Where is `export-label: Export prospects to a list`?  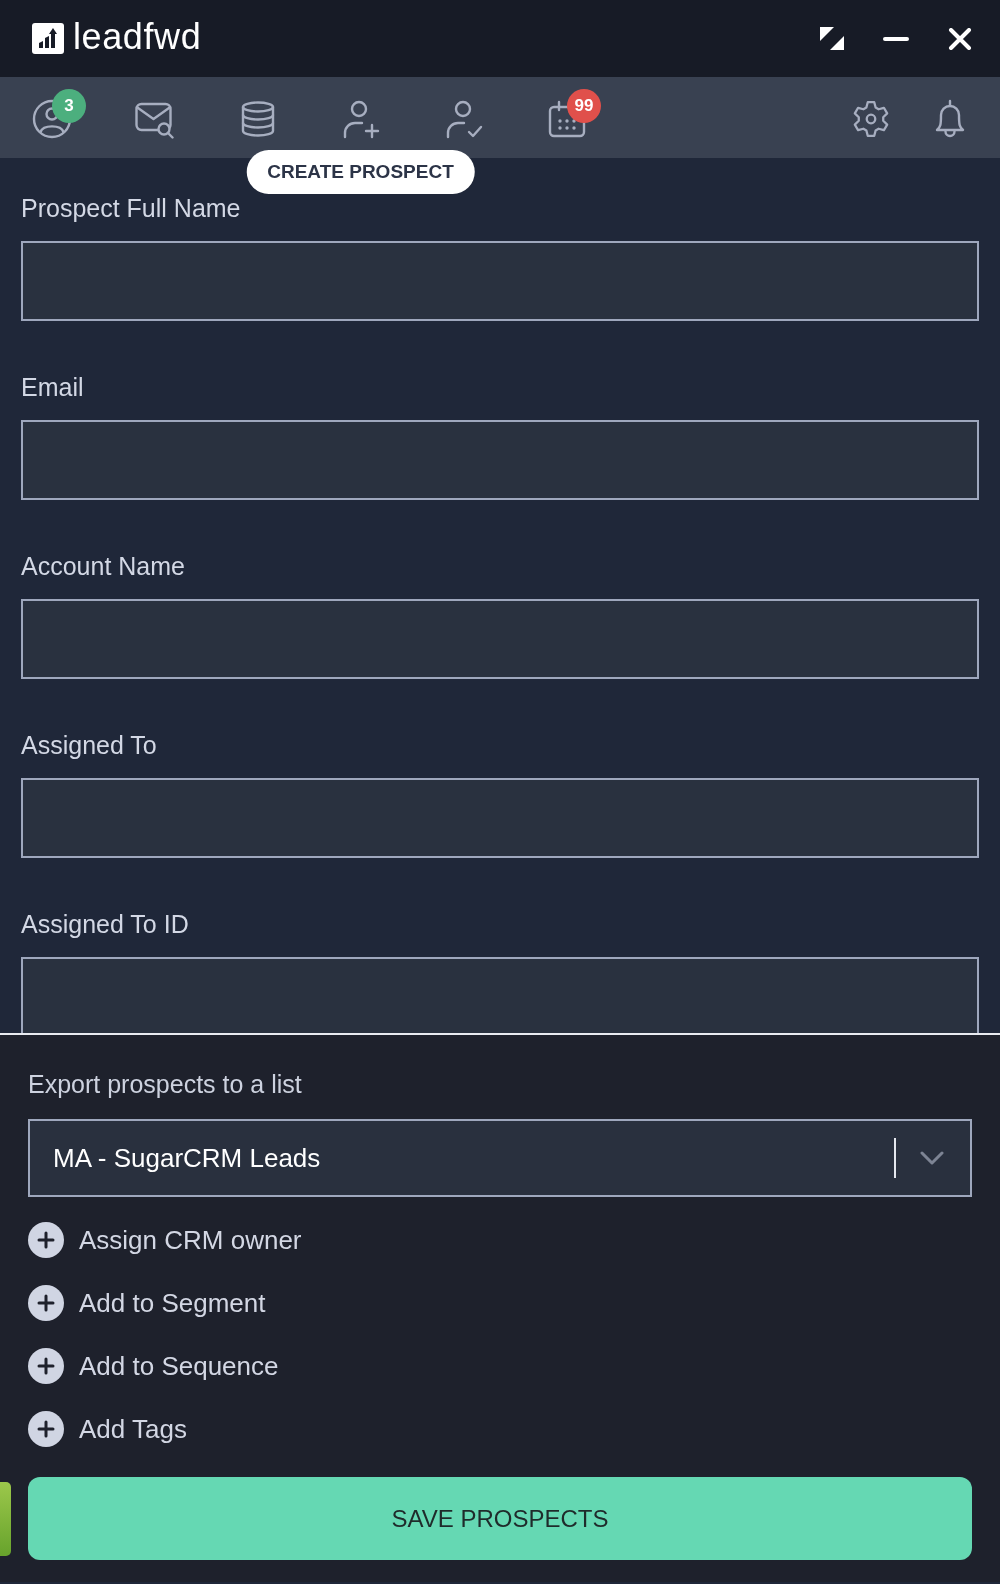 export-label: Export prospects to a list is located at coordinates (165, 1084).